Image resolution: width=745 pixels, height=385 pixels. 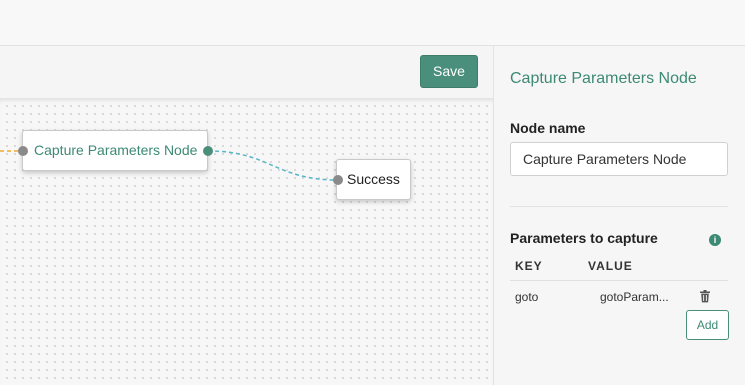 What do you see at coordinates (619, 206) in the screenshot?
I see `section-divider` at bounding box center [619, 206].